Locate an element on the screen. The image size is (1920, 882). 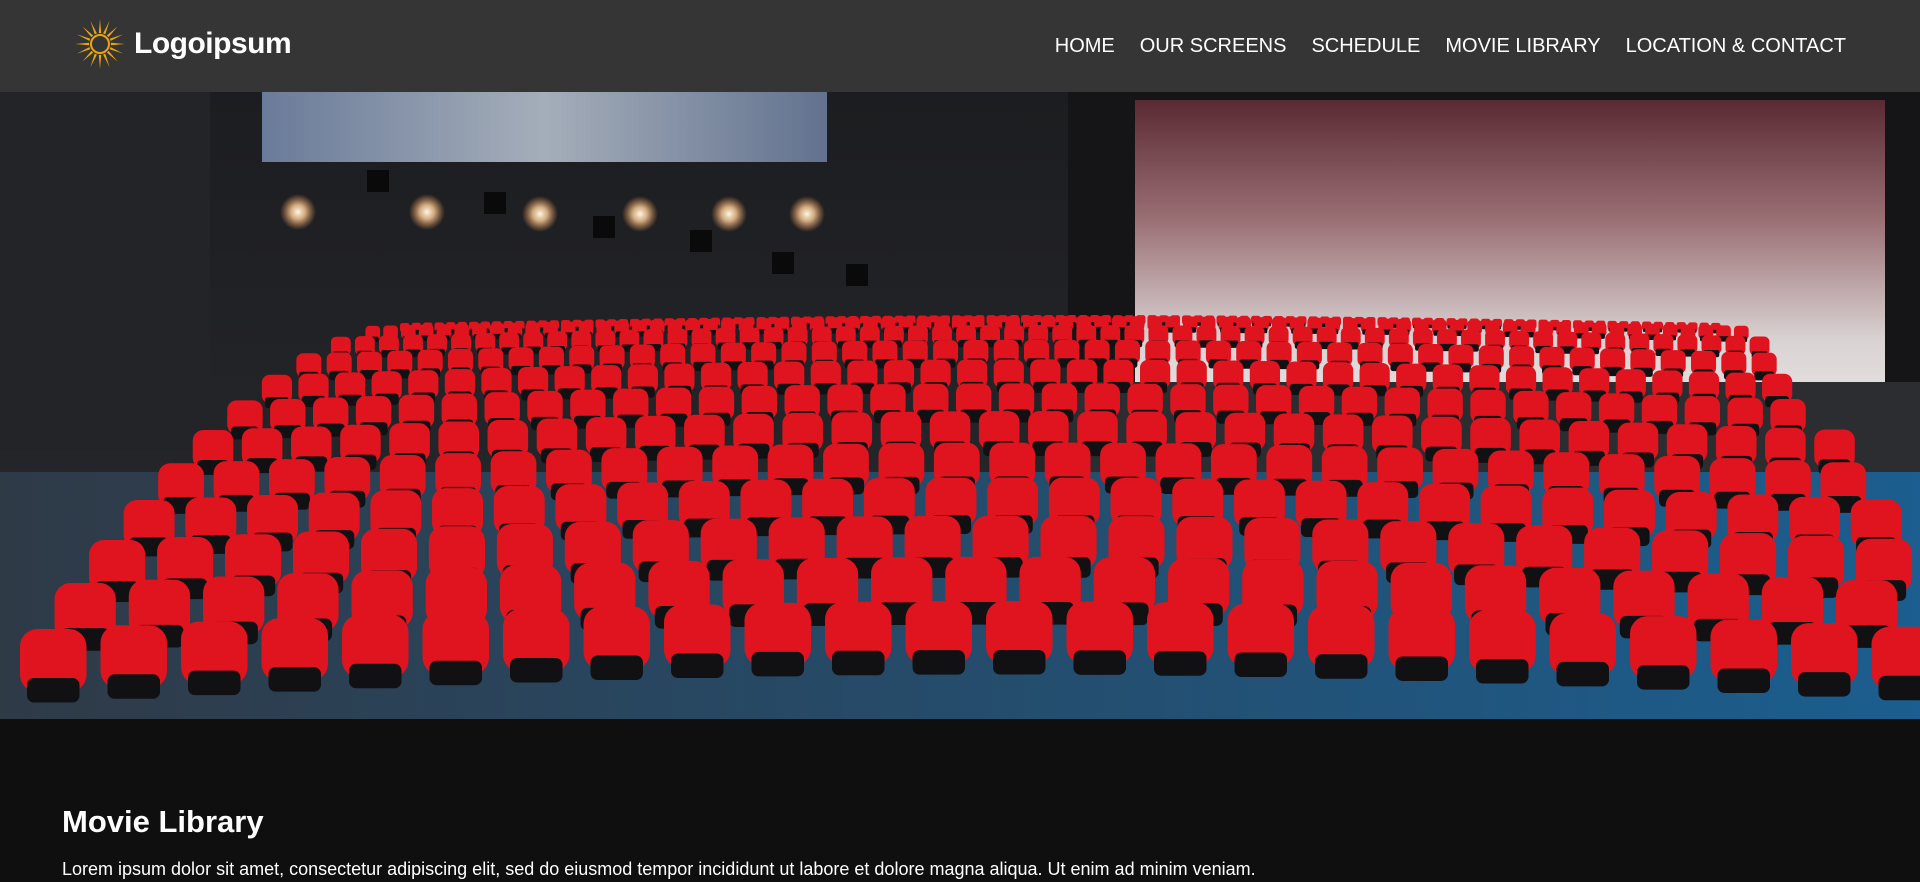
brand-logo: Logoipsum is located at coordinates (182, 44).